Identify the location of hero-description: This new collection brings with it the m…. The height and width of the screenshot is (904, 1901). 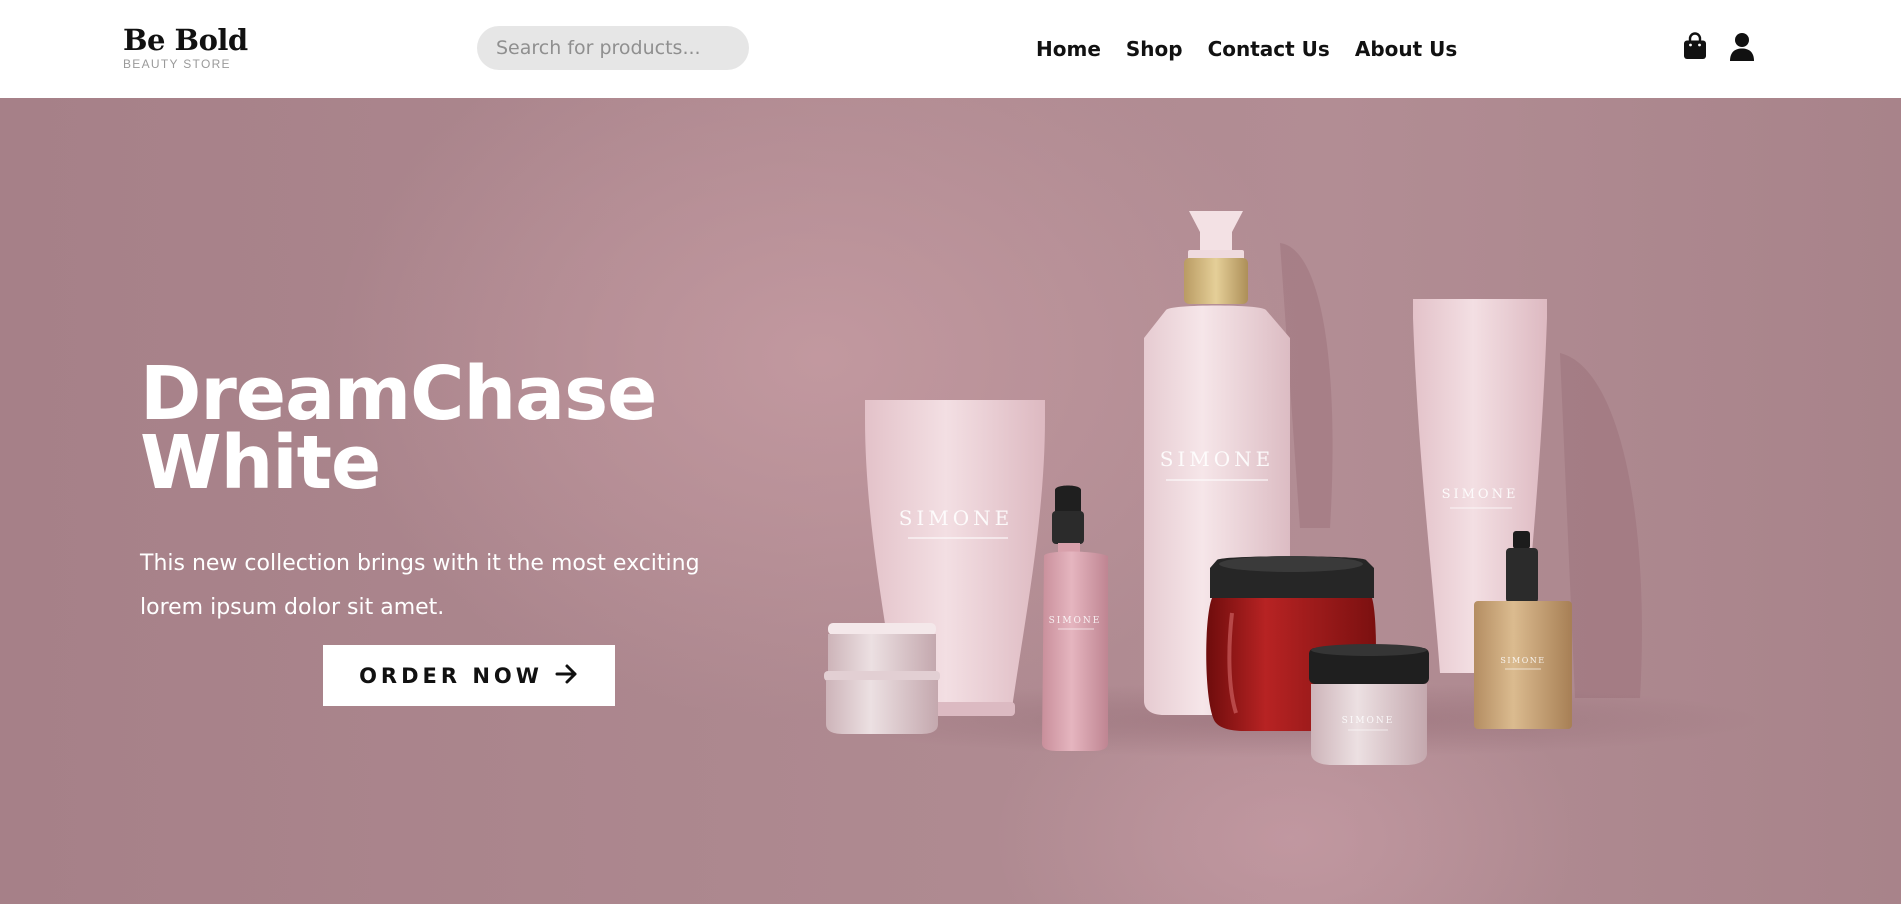
(420, 585).